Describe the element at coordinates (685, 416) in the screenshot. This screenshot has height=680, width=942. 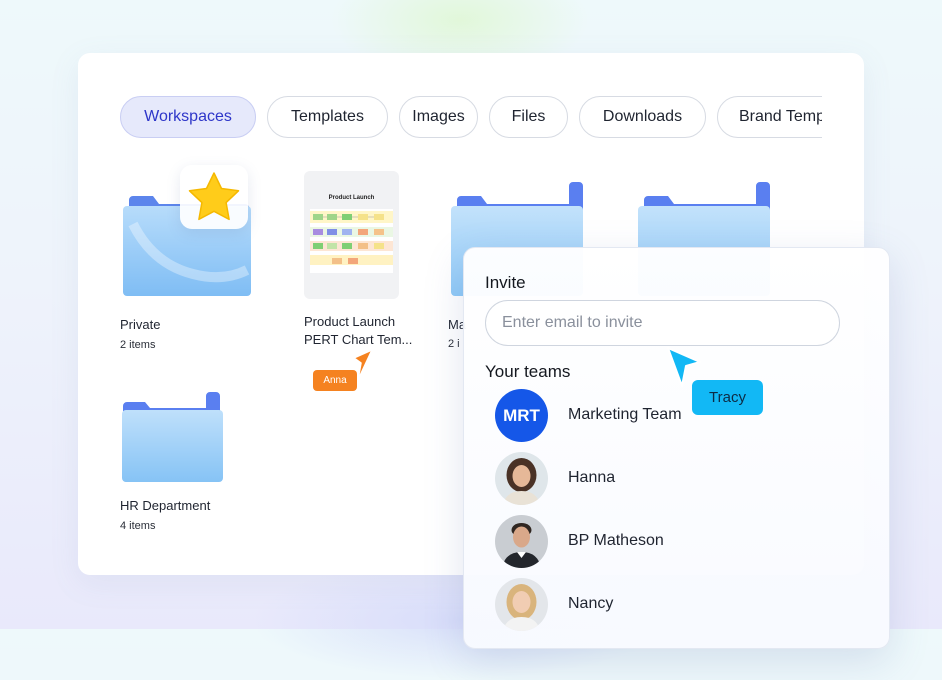
I see `team-row-marketing: MRT Marketing Team` at that location.